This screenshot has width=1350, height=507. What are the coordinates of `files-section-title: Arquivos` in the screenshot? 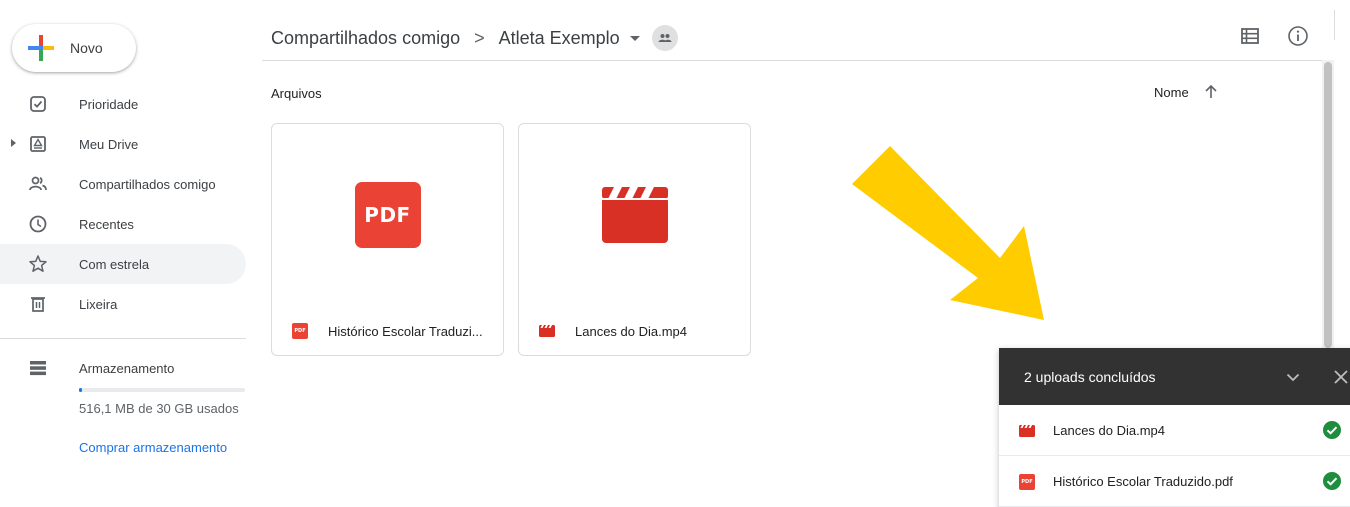 It's located at (296, 93).